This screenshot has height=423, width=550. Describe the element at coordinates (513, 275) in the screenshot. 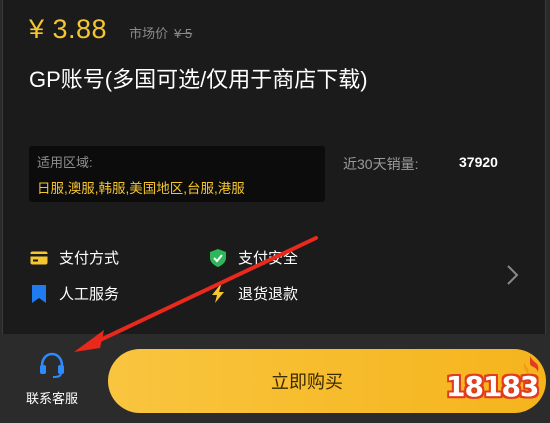

I see `chevron-right-icon` at that location.